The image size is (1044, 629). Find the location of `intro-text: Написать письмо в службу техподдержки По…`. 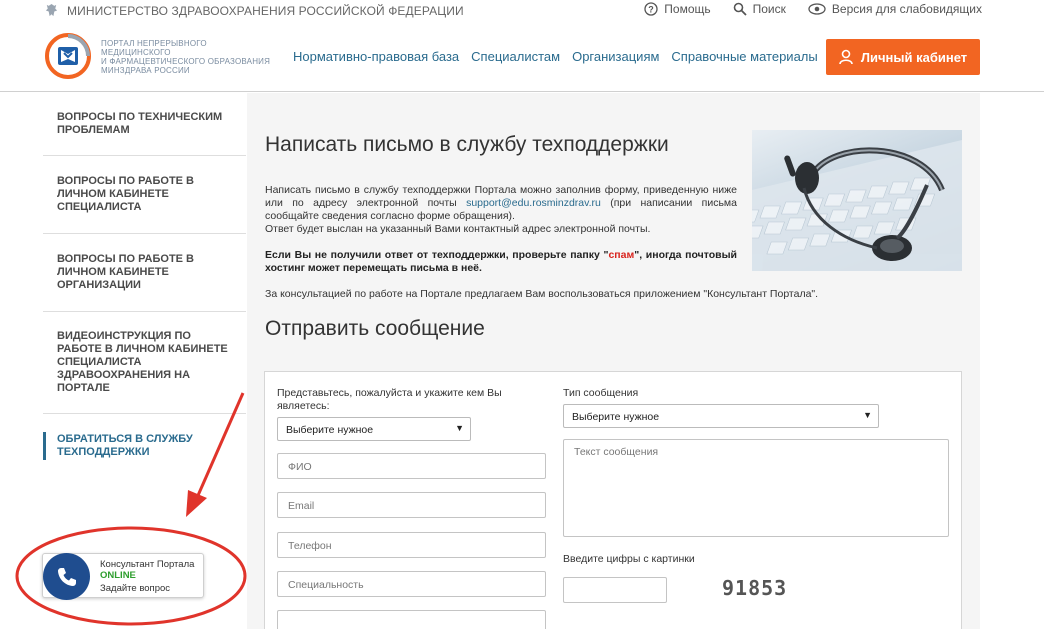

intro-text: Написать письмо в службу техподдержки По… is located at coordinates (501, 210).